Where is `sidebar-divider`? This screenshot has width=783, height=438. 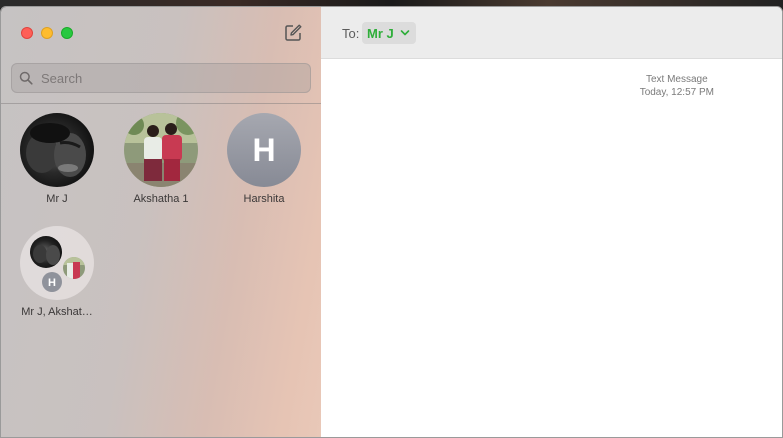 sidebar-divider is located at coordinates (161, 103).